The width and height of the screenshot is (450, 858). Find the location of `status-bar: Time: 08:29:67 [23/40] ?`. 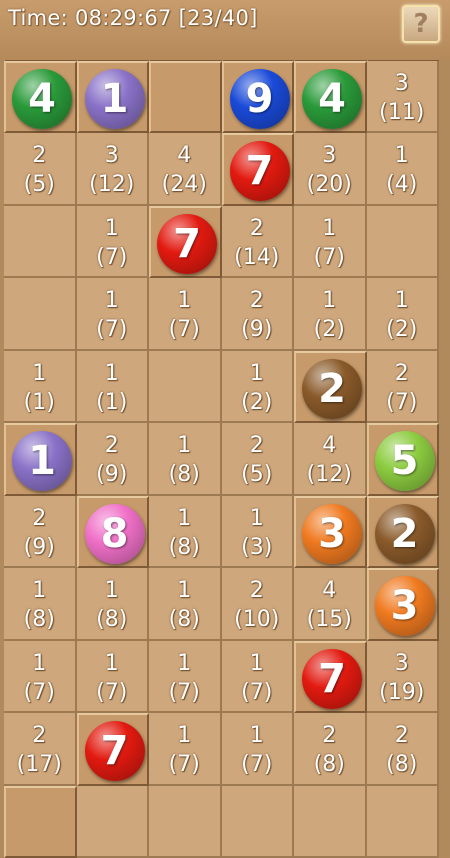

status-bar: Time: 08:29:67 [23/40] ? is located at coordinates (225, 30).